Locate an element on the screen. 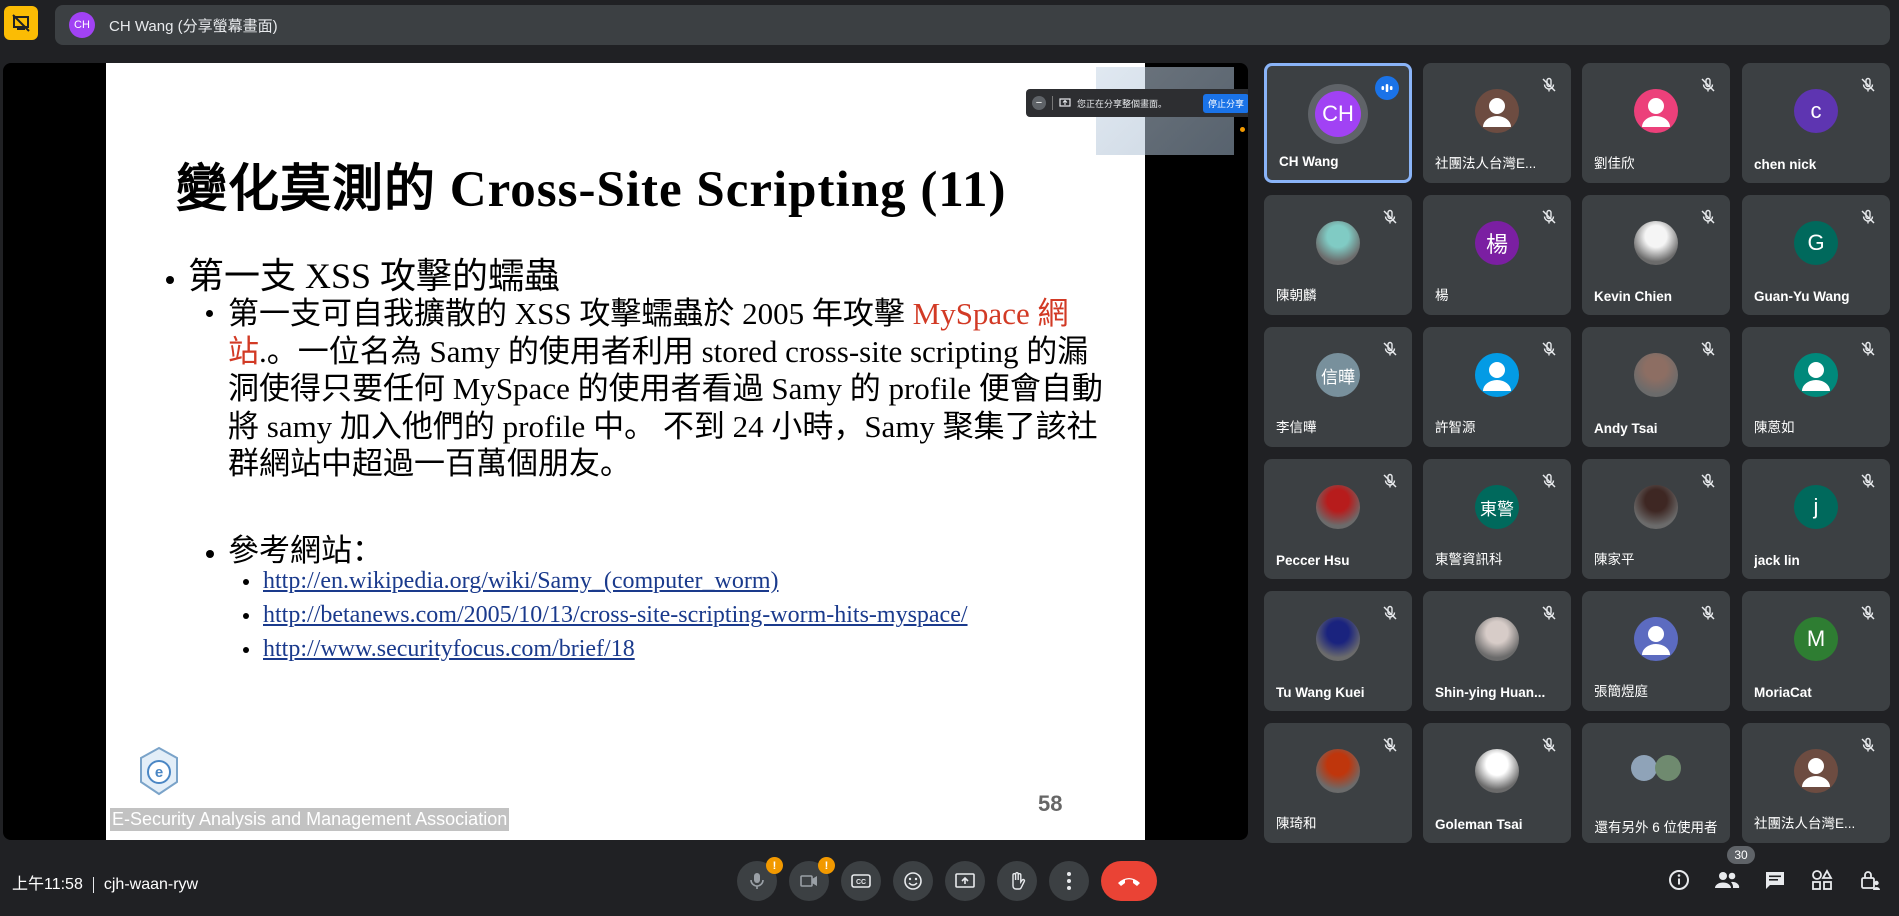 The height and width of the screenshot is (916, 1899). participant-tile: c chen nick is located at coordinates (1816, 123).